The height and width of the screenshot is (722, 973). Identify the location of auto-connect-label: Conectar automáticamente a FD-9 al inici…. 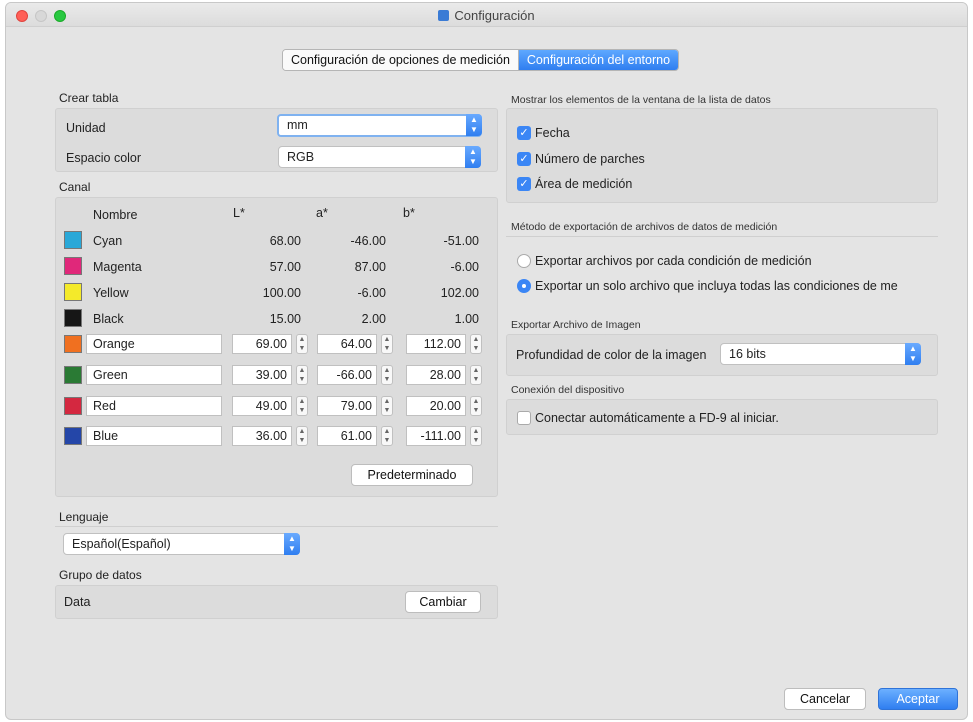
(657, 418).